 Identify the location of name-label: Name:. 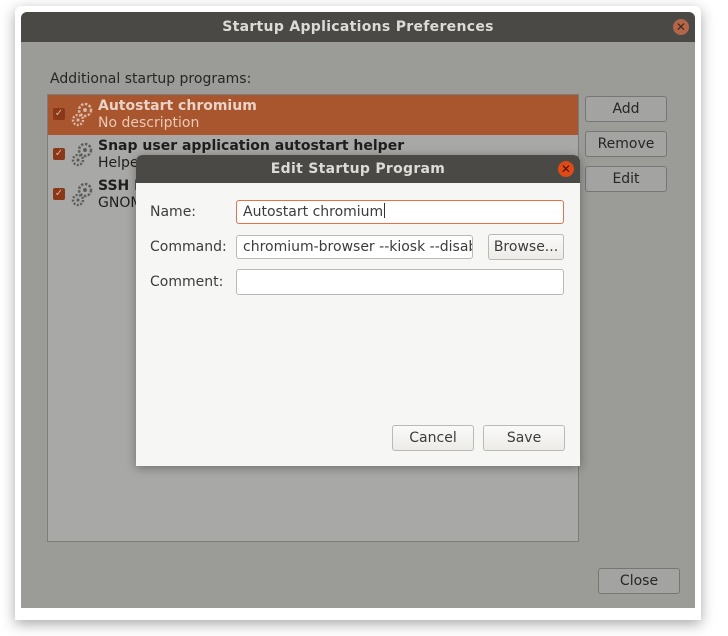
(173, 212).